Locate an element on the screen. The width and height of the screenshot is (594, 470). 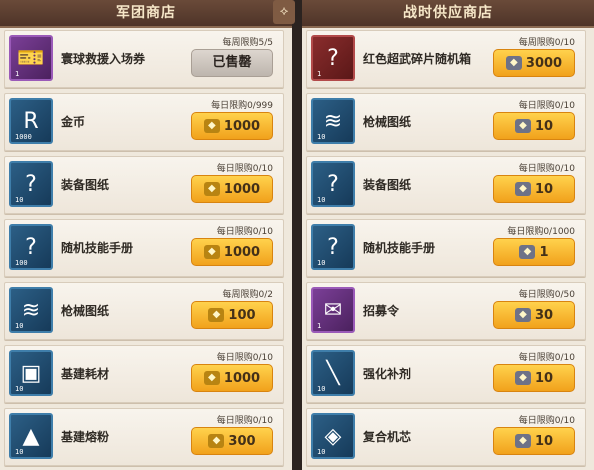
purchase-limit: 每周限购5/5 is located at coordinates (248, 43).